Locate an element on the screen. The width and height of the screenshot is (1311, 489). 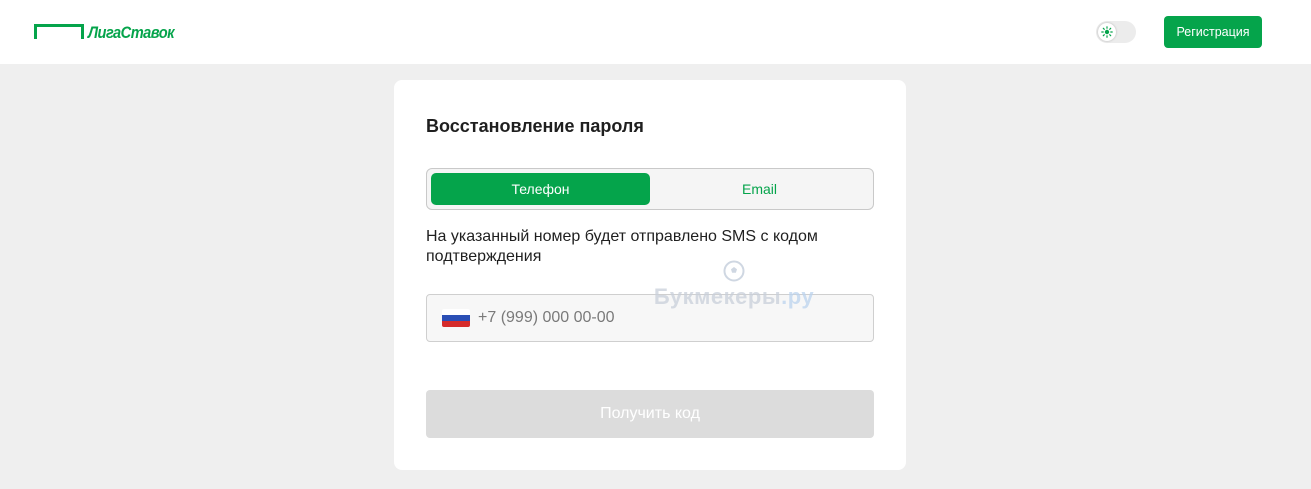
register-button: Регистрация is located at coordinates (1213, 32).